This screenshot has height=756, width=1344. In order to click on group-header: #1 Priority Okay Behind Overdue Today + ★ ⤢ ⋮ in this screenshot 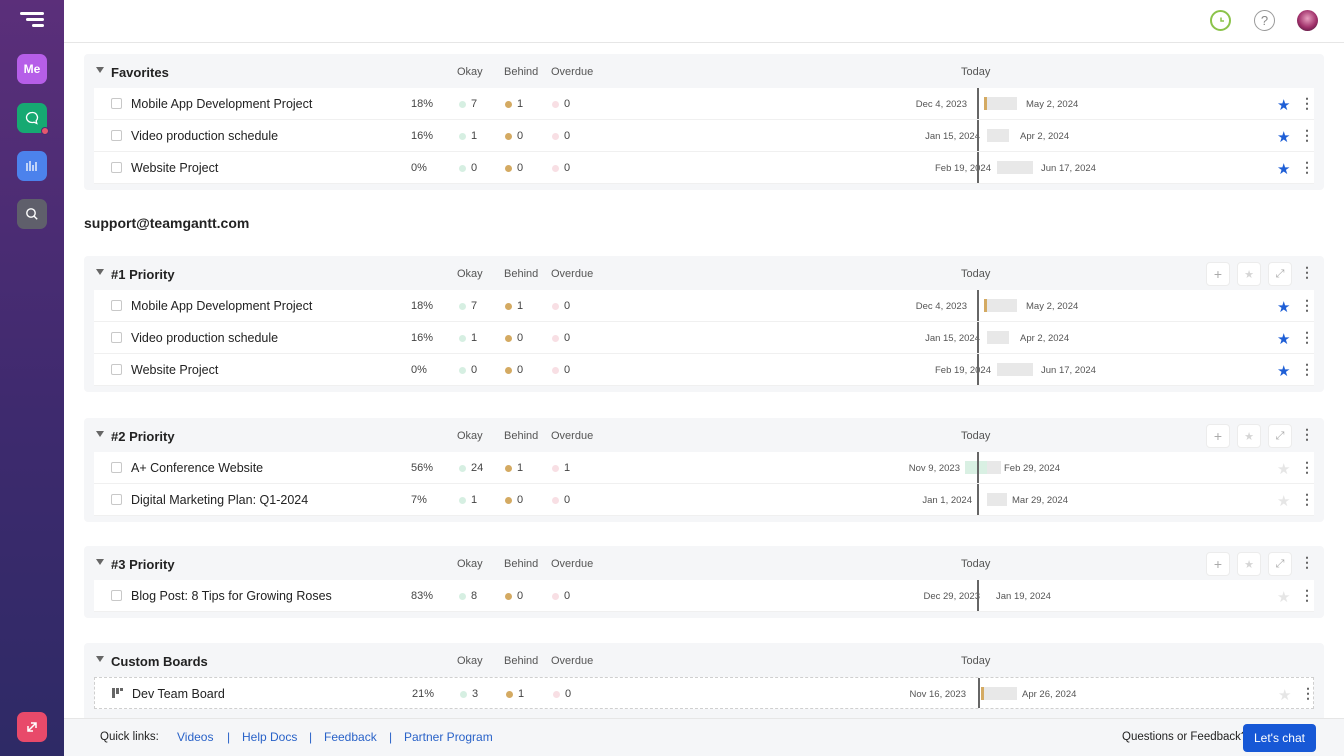, I will do `click(704, 273)`.